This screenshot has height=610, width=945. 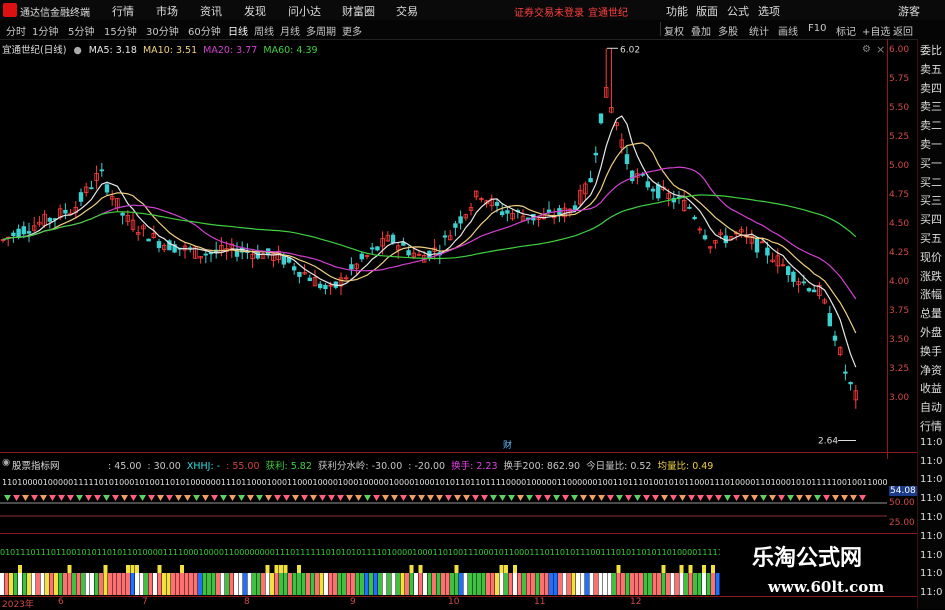 I want to click on menu-wealth: 财富圈, so click(x=358, y=11).